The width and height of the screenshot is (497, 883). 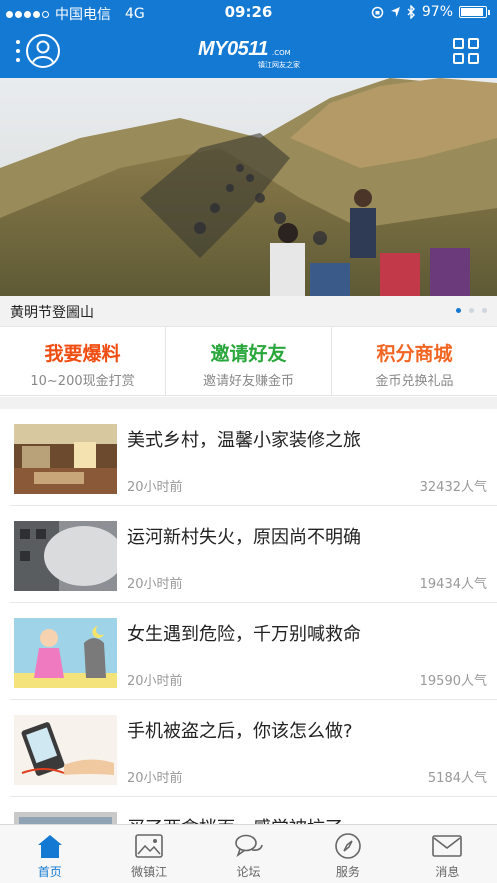 I want to click on tab-messages: 消息, so click(x=447, y=854).